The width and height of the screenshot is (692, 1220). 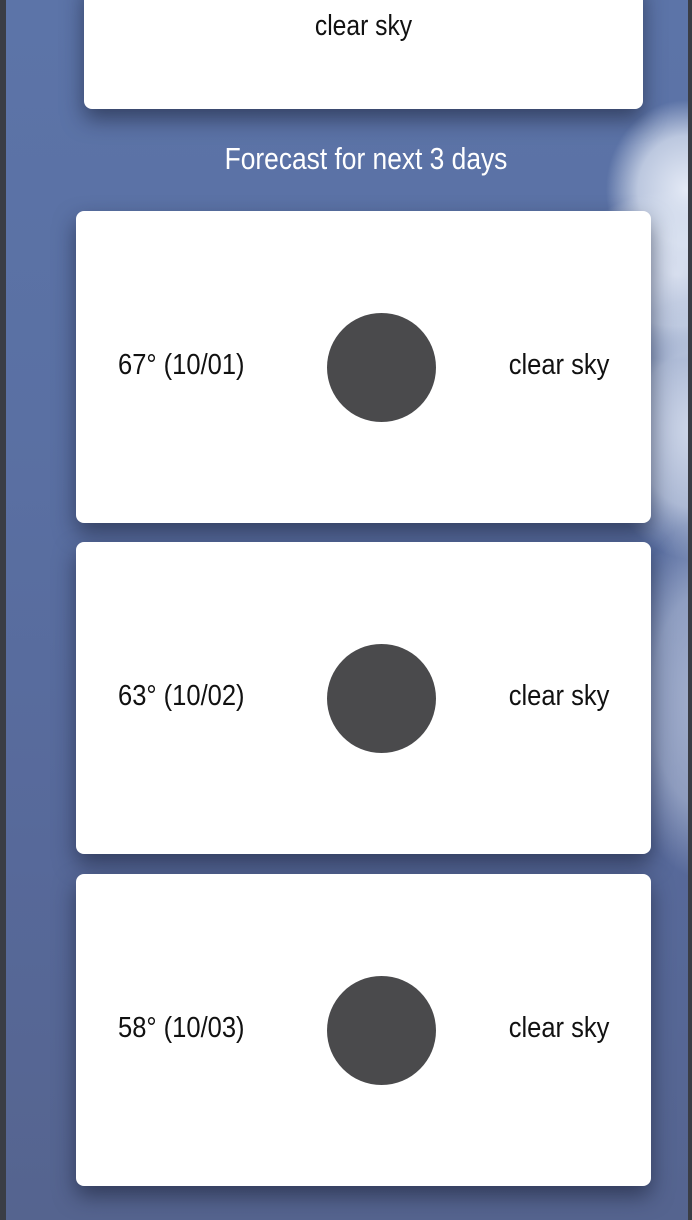 What do you see at coordinates (181, 1028) in the screenshot?
I see `forecast-temperature-date: 58° (10/03)` at bounding box center [181, 1028].